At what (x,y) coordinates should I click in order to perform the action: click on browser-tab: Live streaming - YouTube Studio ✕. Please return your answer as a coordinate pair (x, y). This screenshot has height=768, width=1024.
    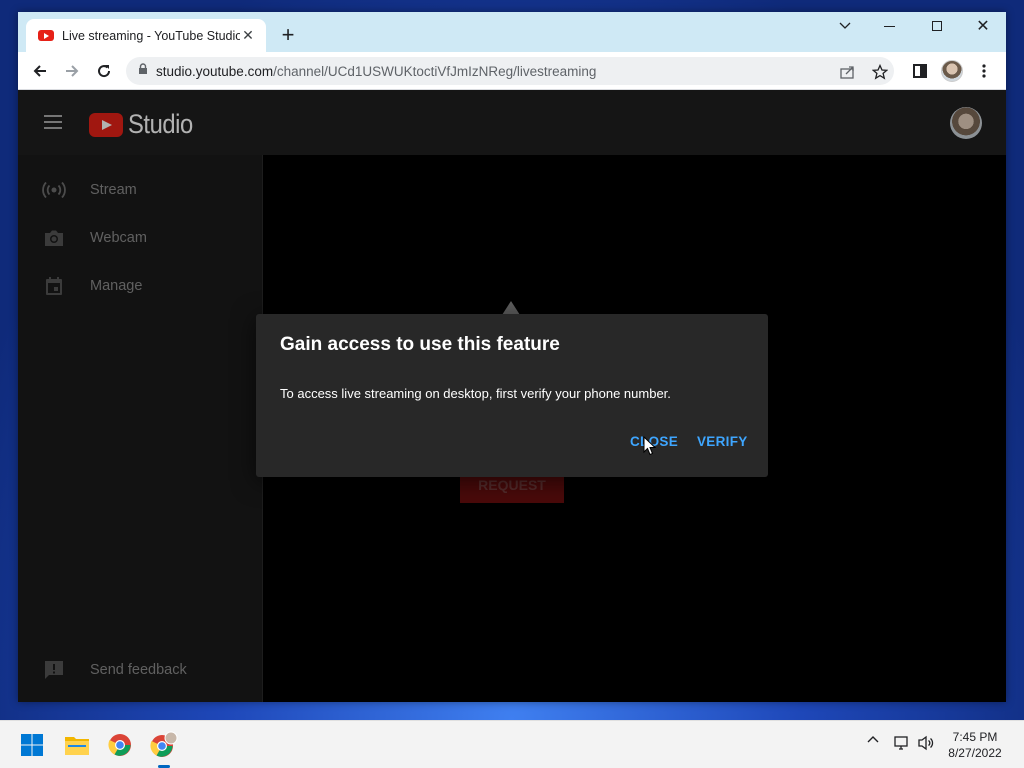
    Looking at the image, I should click on (146, 35).